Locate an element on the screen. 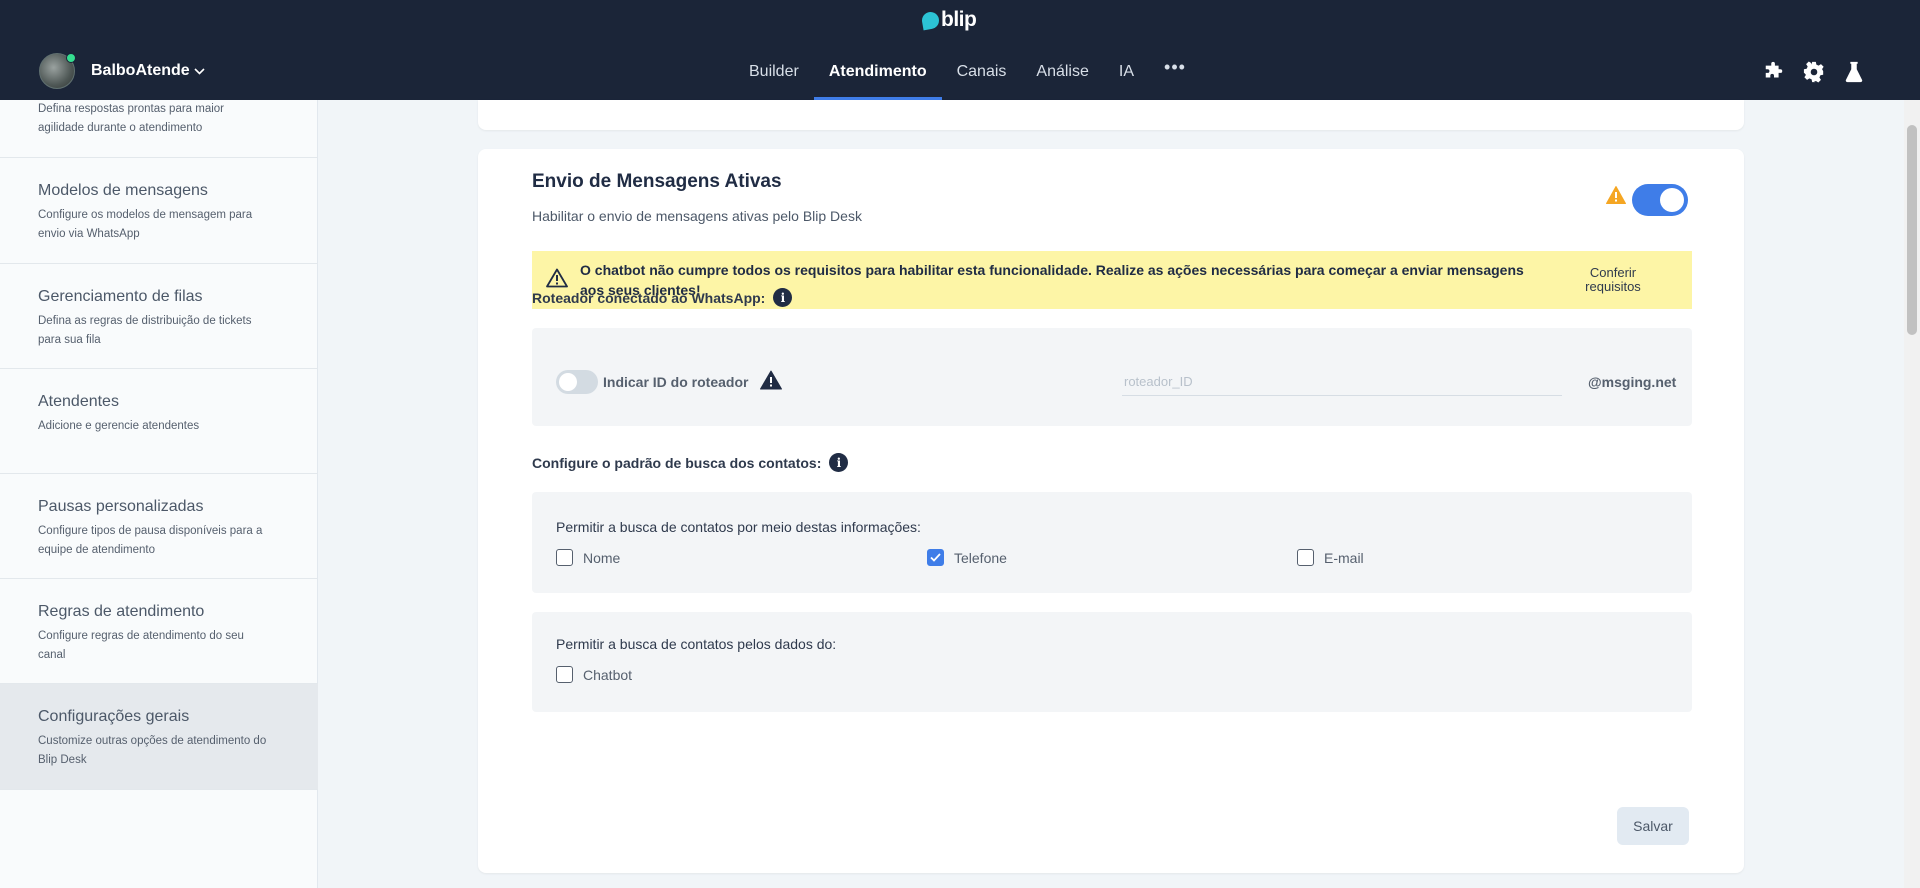  active-messages-toggle is located at coordinates (1660, 200).